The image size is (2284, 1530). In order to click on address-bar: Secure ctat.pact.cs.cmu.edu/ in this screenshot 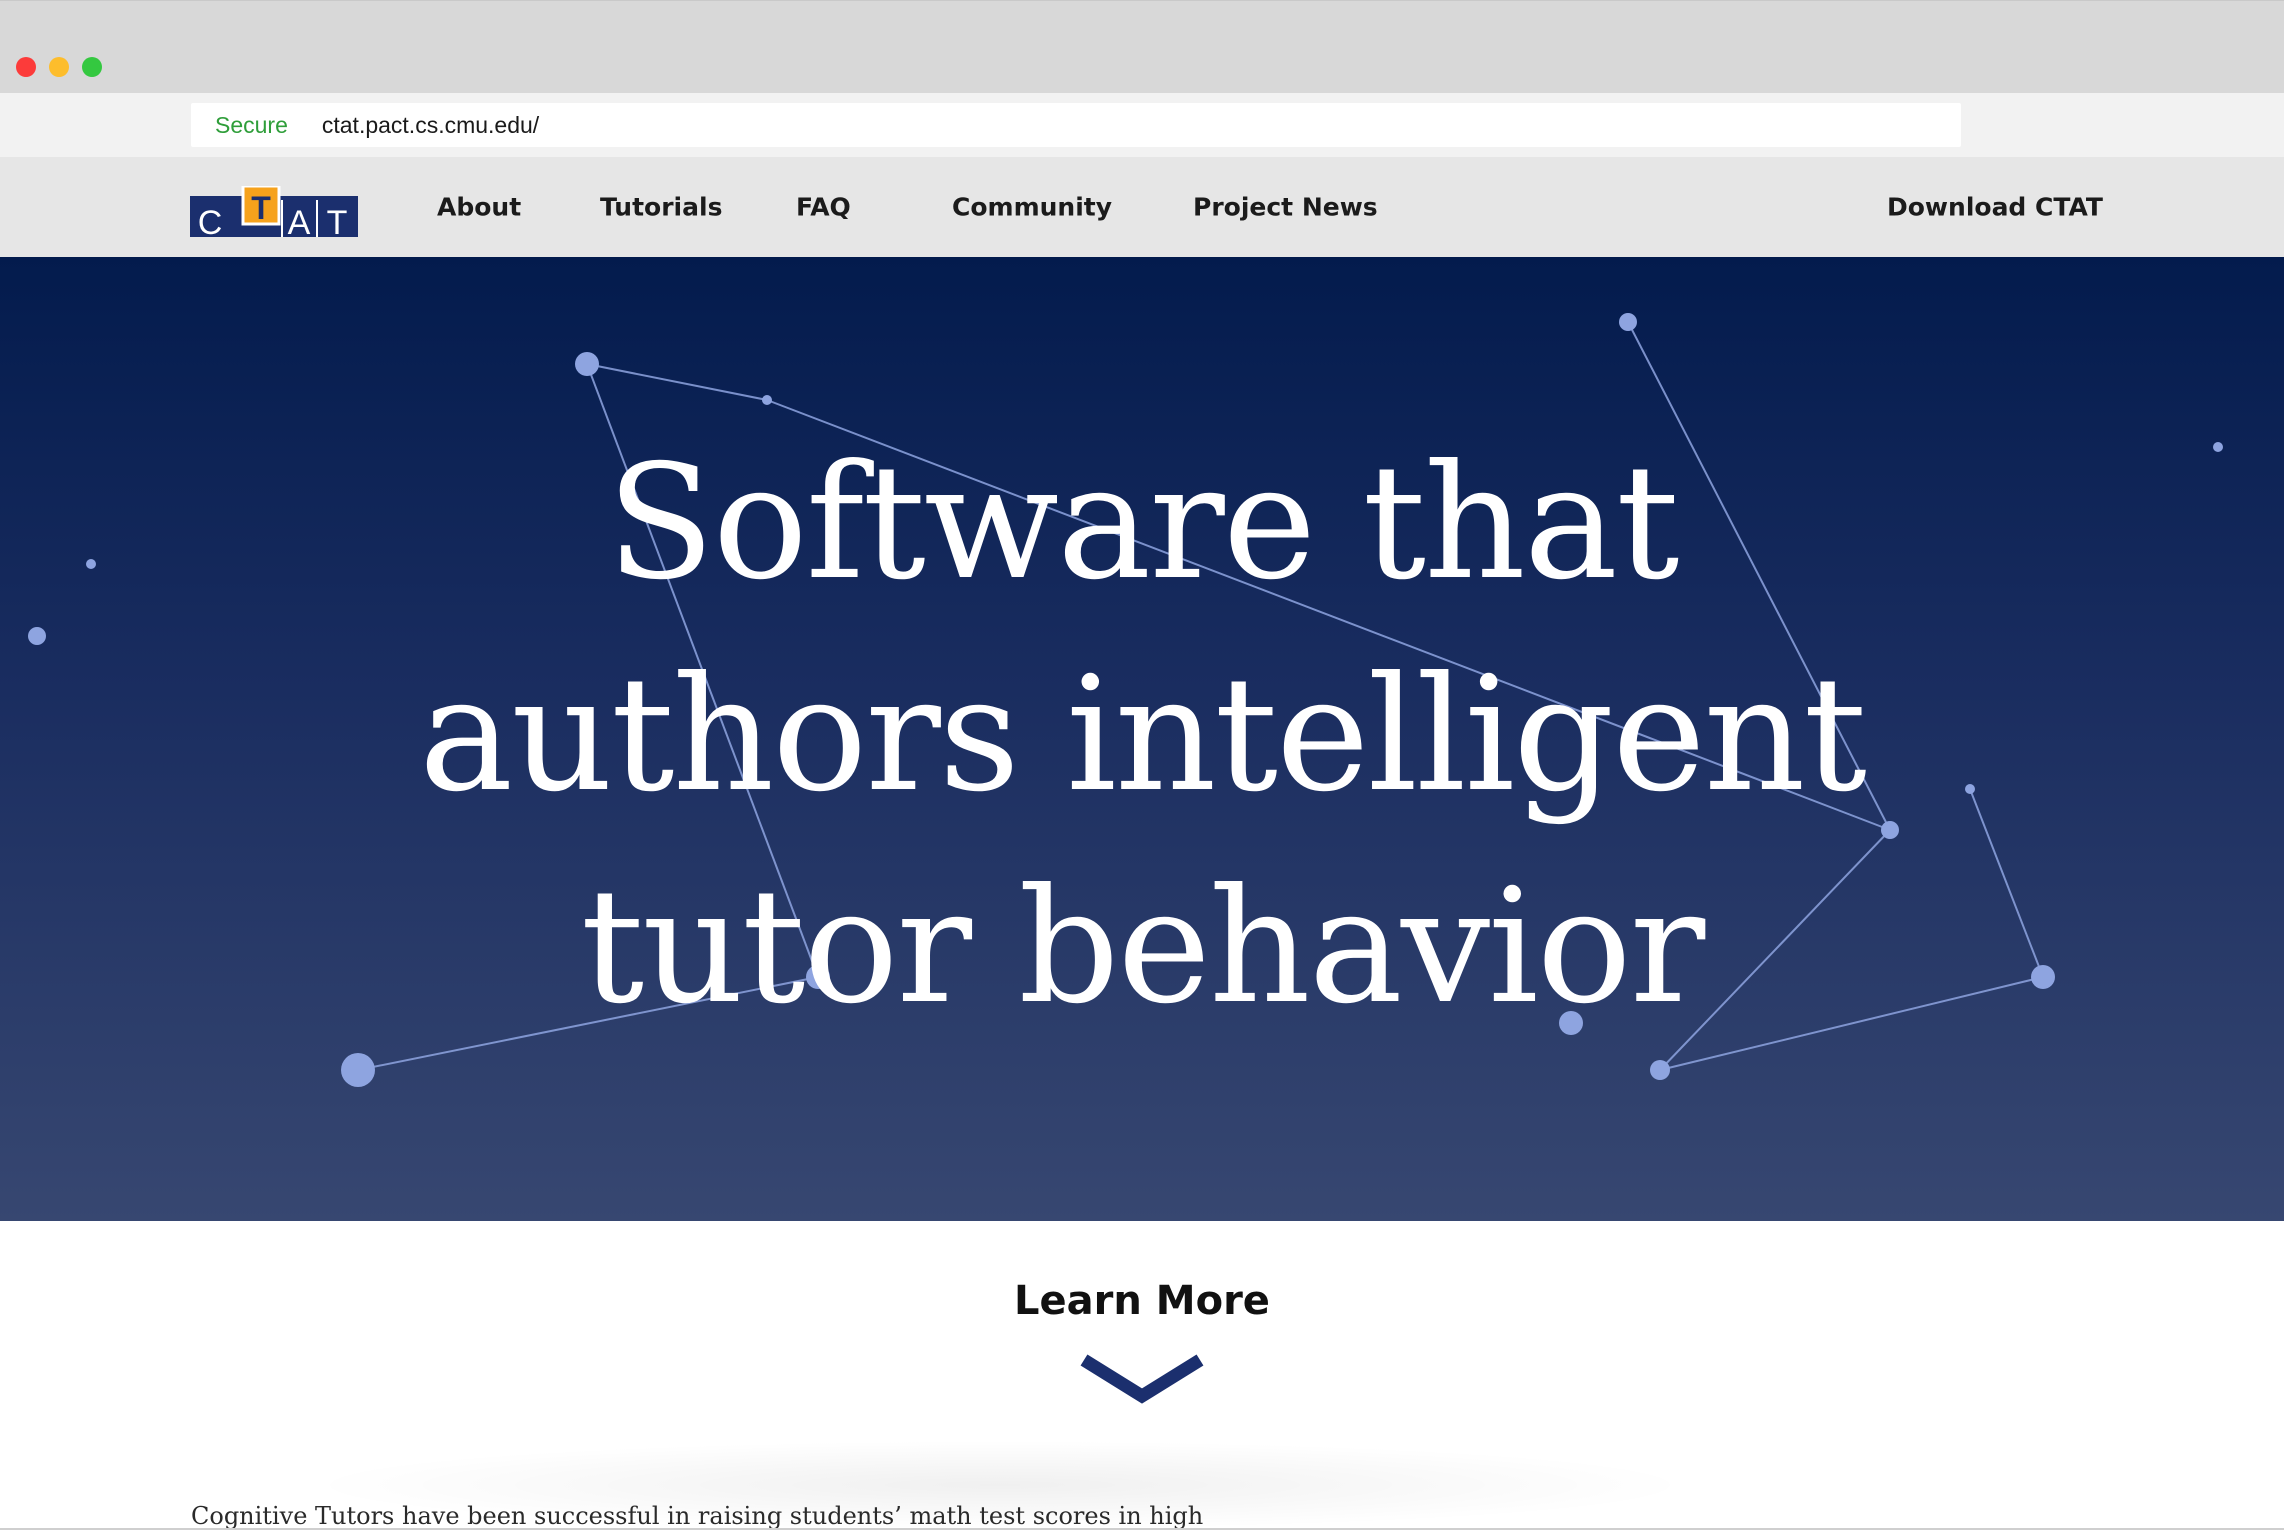, I will do `click(1076, 125)`.